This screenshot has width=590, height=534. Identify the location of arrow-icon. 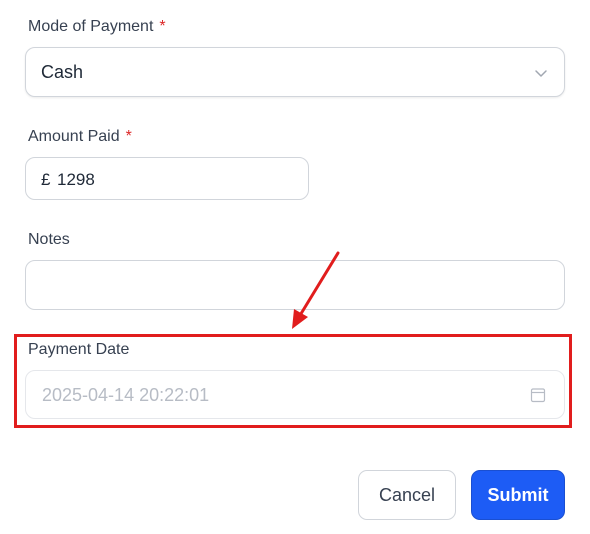
(316, 290).